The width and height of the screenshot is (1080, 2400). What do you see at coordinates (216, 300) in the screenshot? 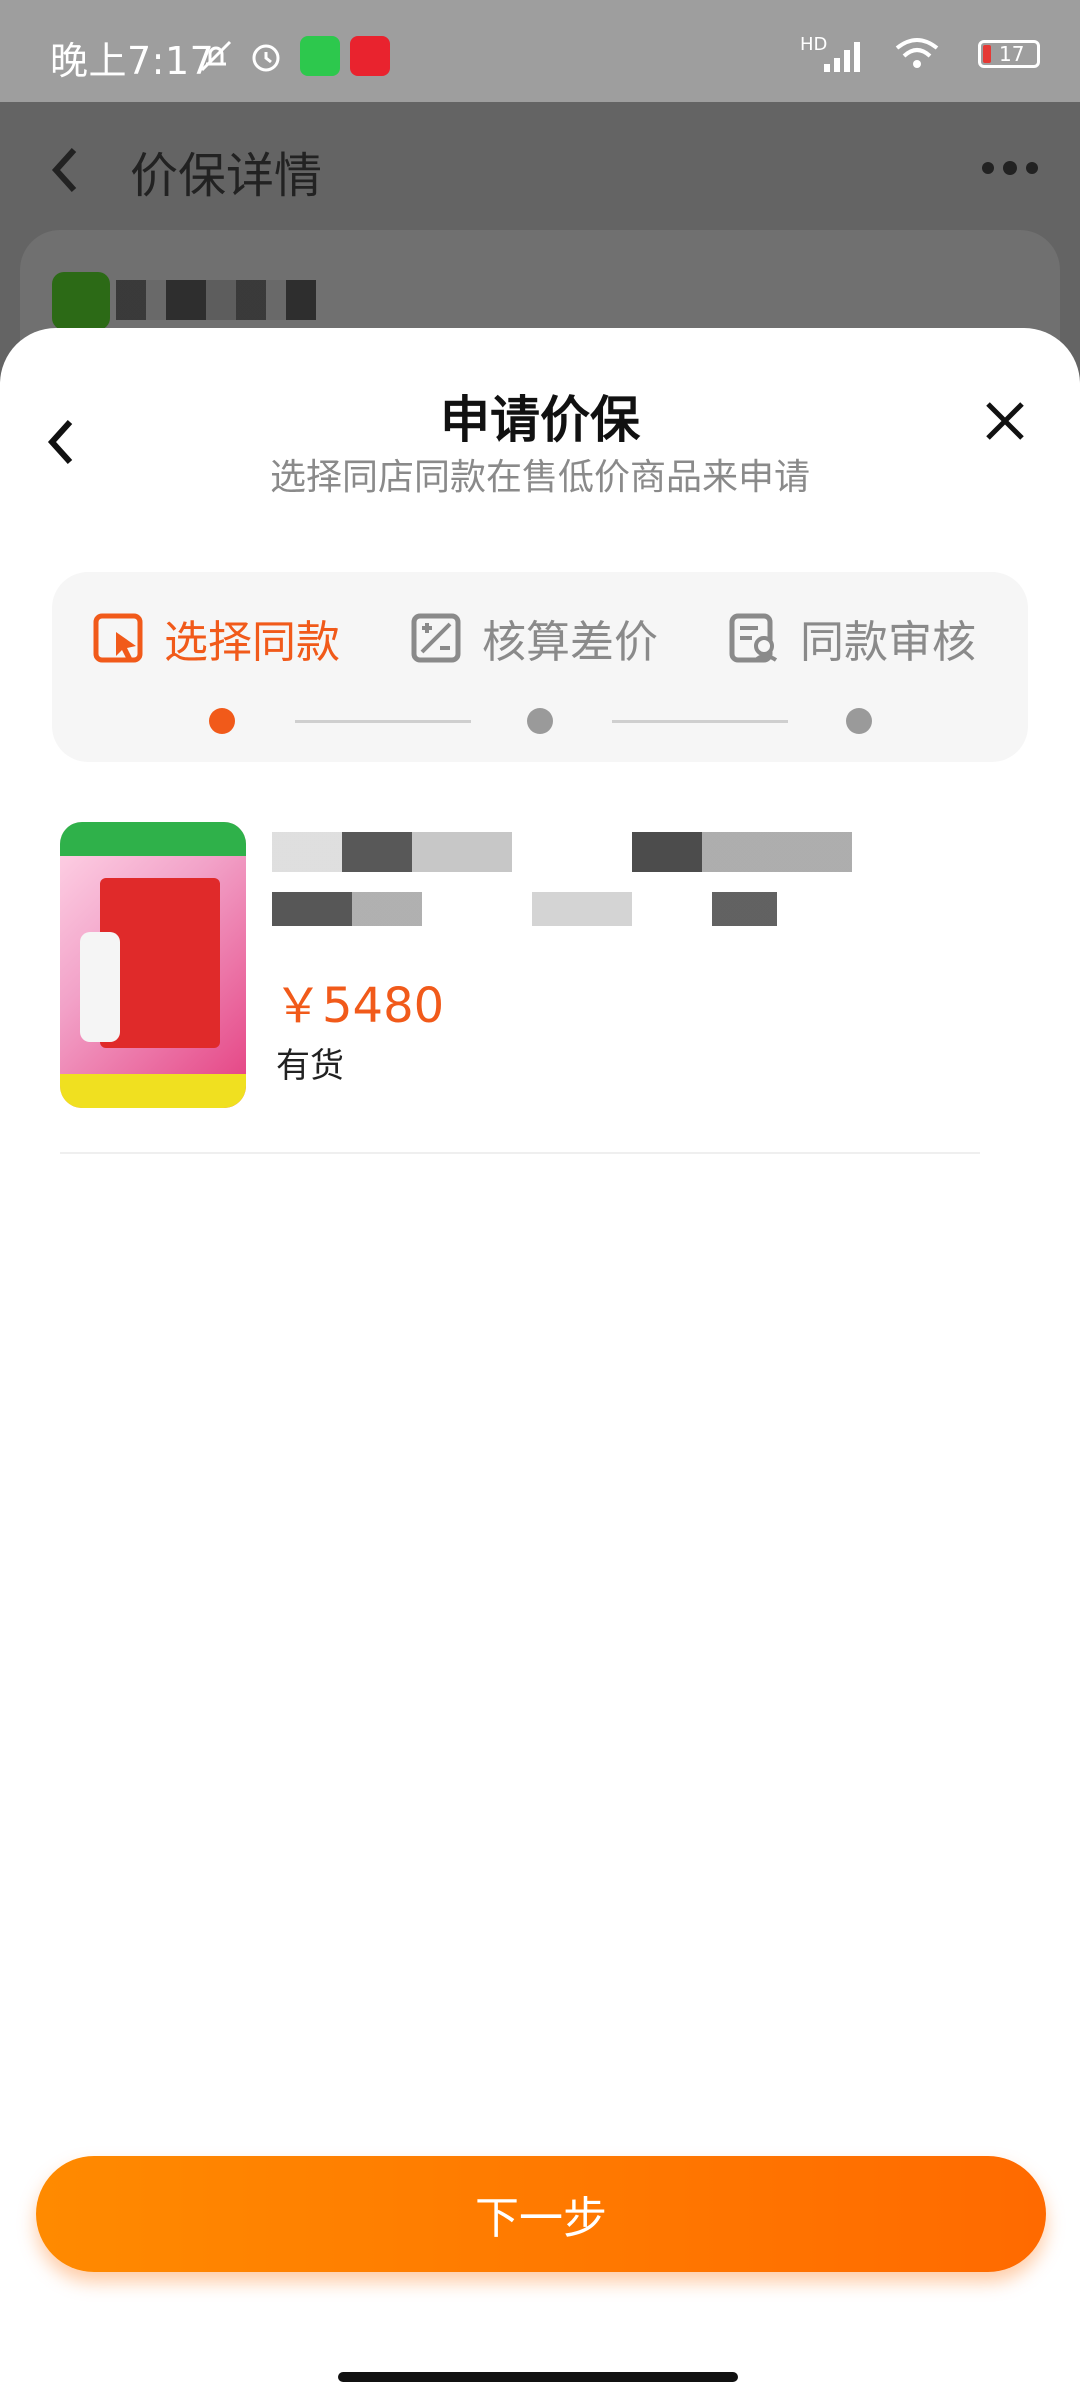
I see `store-name-redacted` at bounding box center [216, 300].